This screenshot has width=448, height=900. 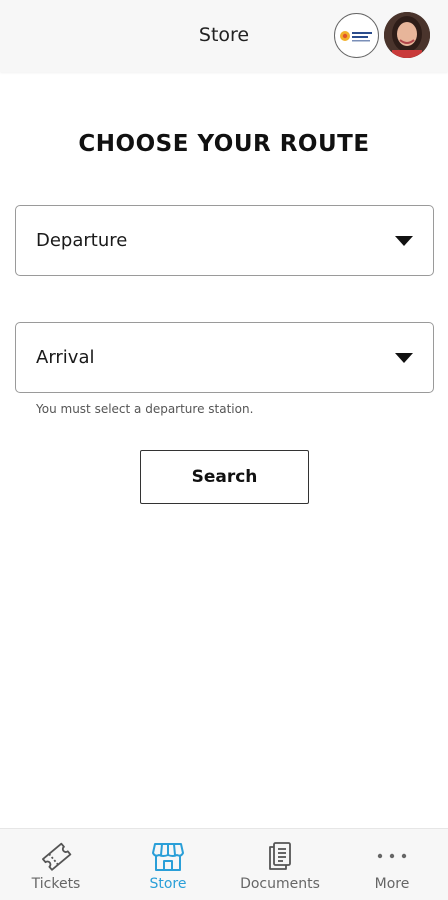 What do you see at coordinates (392, 884) in the screenshot?
I see `nav-label-more: More` at bounding box center [392, 884].